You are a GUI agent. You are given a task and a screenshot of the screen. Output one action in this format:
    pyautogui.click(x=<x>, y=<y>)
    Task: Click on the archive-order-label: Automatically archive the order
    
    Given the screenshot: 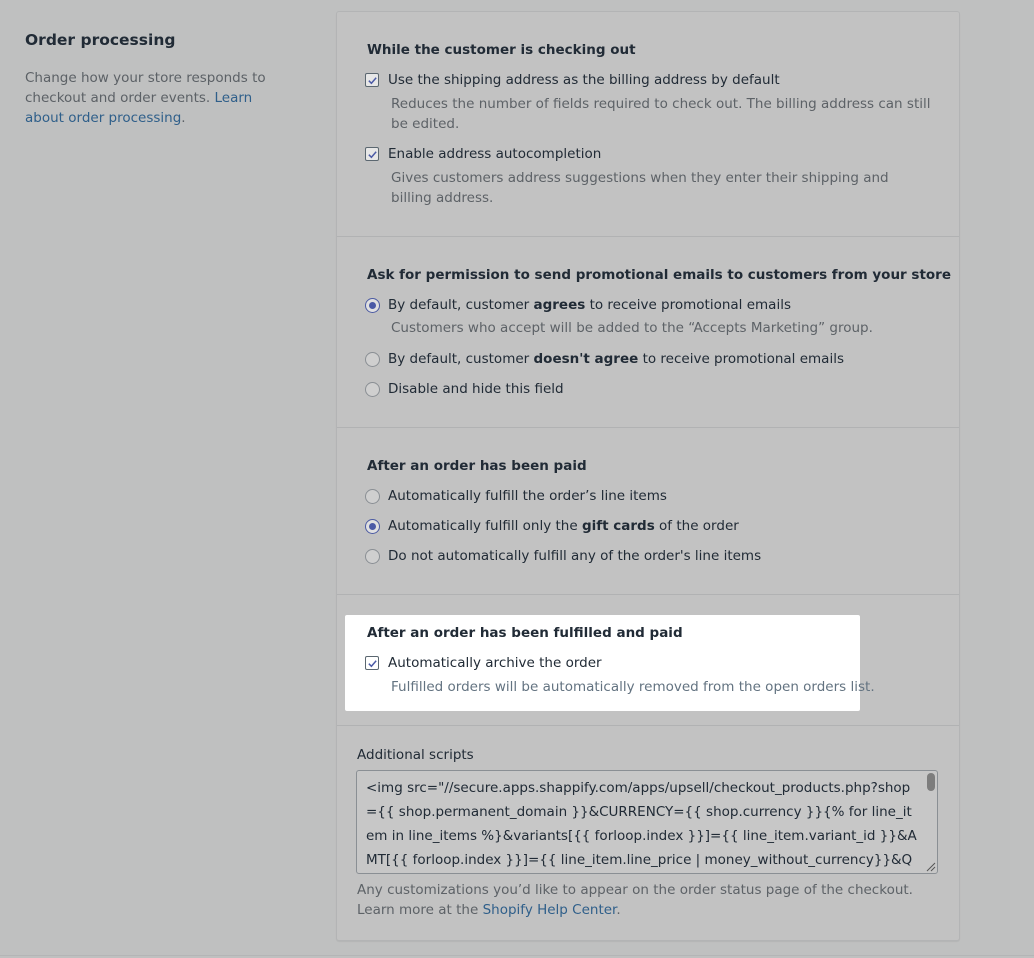 What is the action you would take?
    pyautogui.click(x=495, y=663)
    